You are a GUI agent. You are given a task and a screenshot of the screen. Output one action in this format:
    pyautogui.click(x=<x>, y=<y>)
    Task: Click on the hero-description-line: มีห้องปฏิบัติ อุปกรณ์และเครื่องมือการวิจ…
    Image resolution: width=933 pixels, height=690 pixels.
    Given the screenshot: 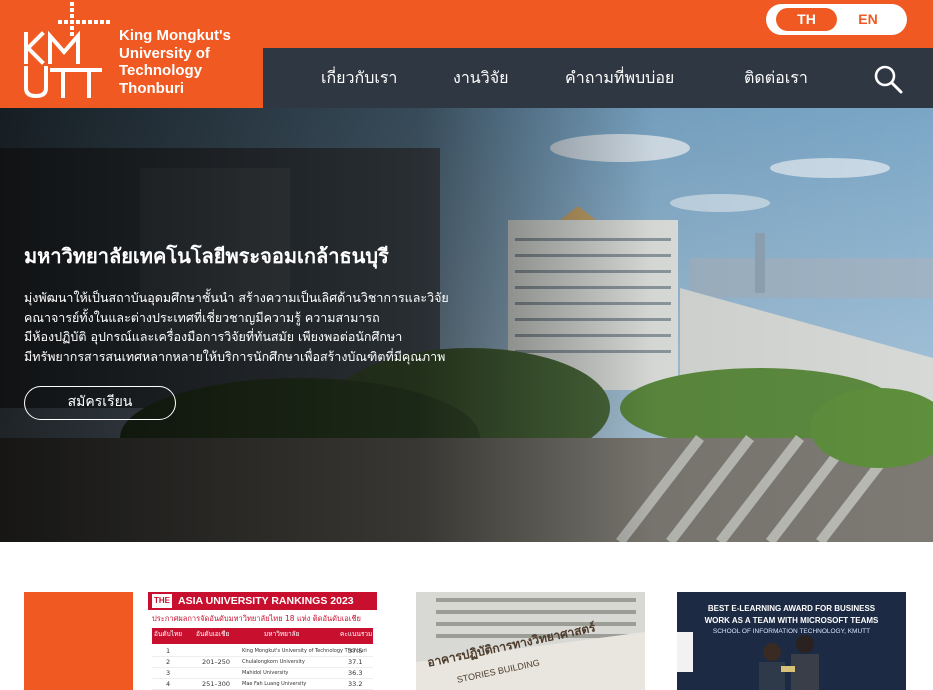 What is the action you would take?
    pyautogui.click(x=213, y=336)
    